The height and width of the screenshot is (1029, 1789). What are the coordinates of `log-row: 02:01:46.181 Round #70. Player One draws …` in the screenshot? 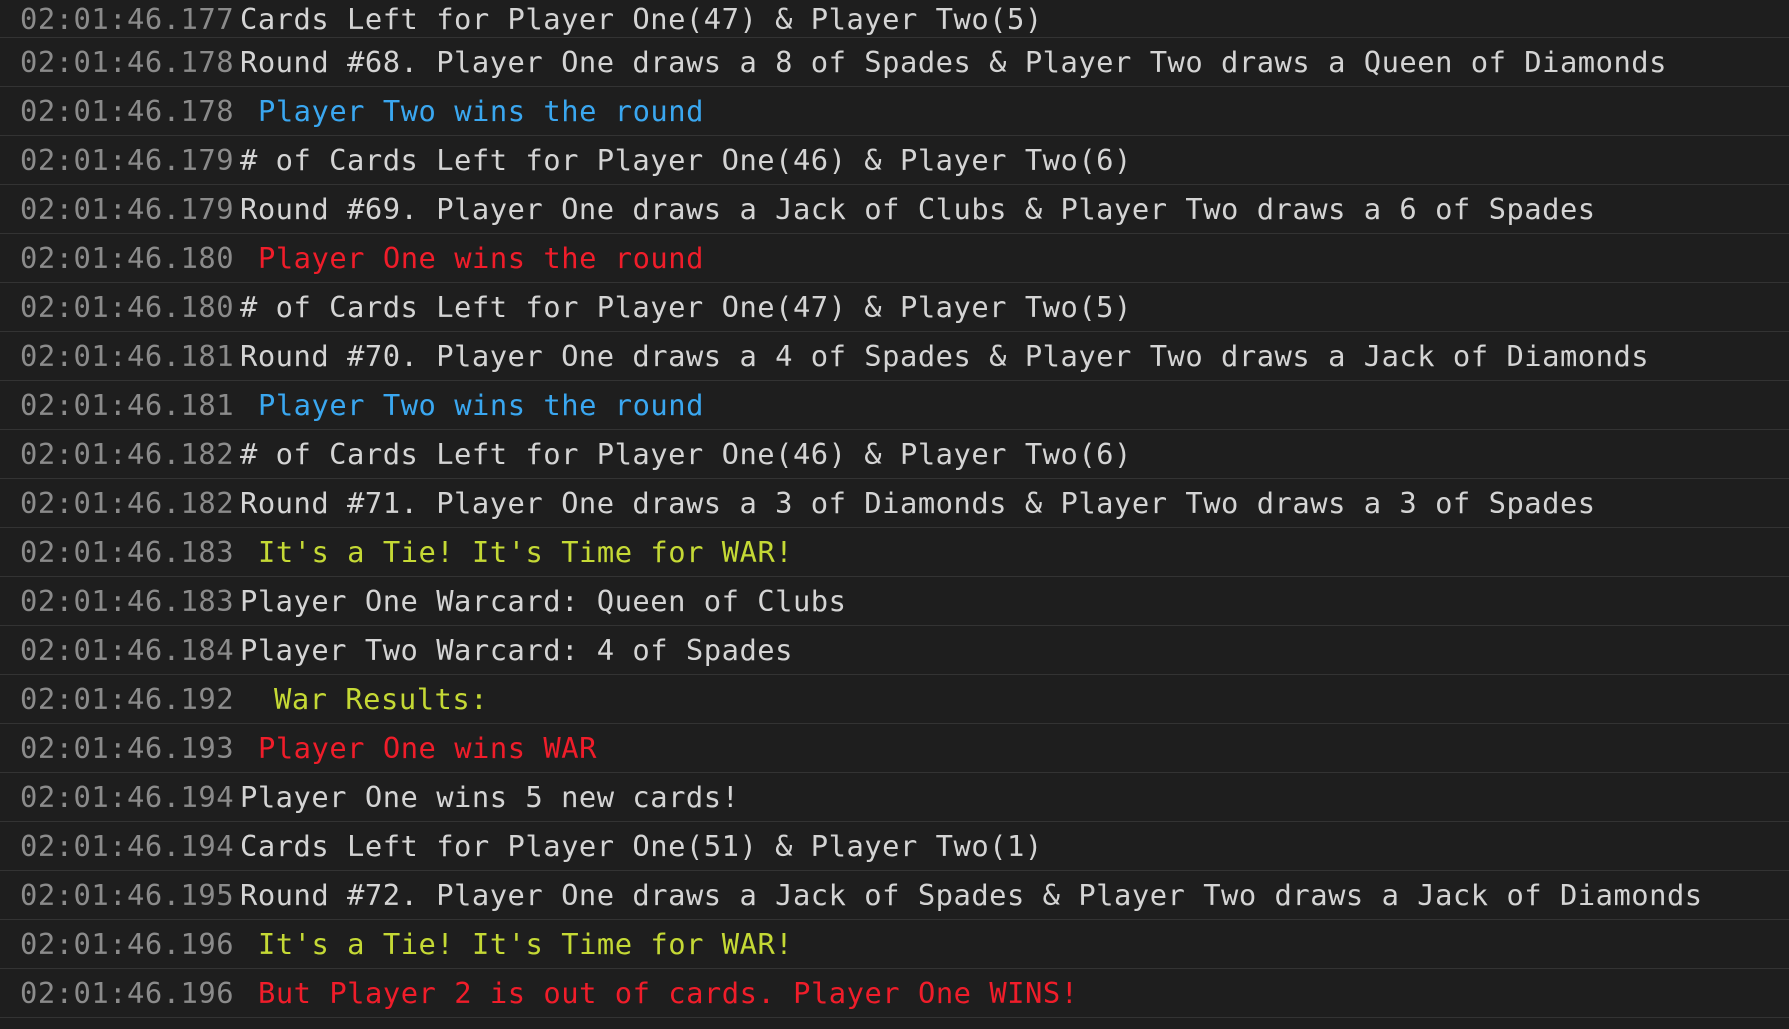 It's located at (894, 356).